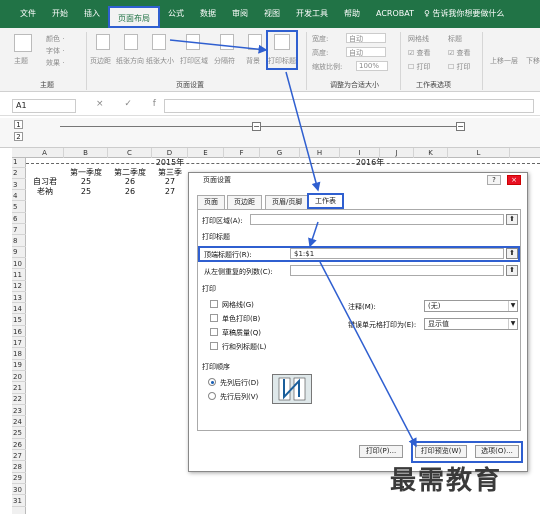  I want to click on row-header: 15, so click(19, 321).